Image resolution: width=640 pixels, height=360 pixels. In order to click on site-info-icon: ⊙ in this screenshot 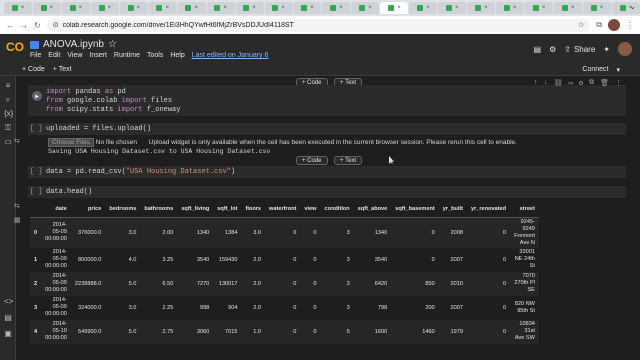, I will do `click(56, 25)`.